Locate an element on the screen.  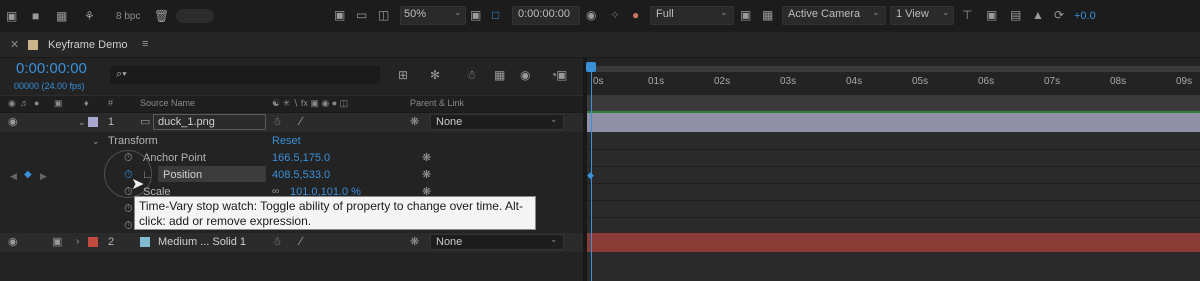
fast-preview-icon: ▣ is located at coordinates (991, 15).